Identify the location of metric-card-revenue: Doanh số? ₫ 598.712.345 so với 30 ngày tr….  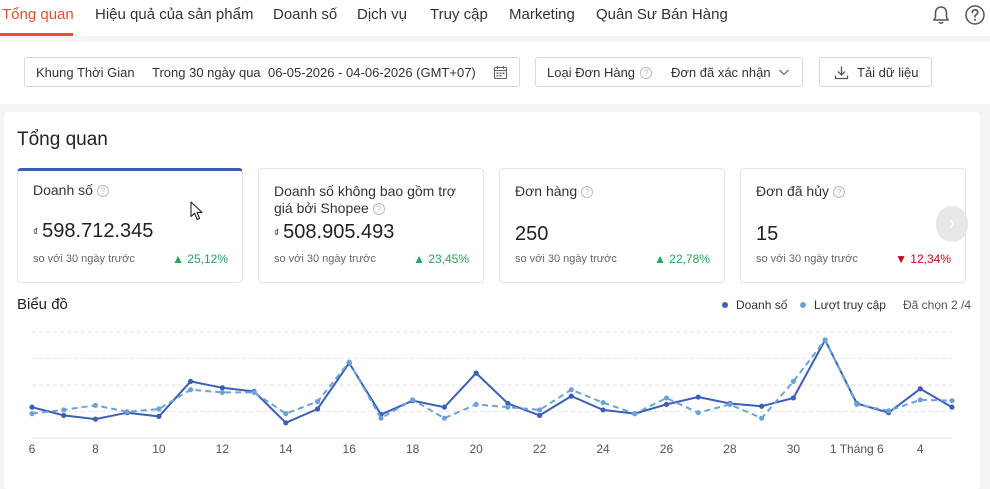
(130, 225).